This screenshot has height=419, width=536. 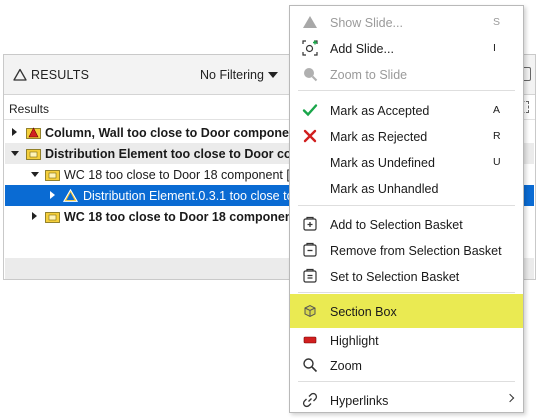 What do you see at coordinates (384, 189) in the screenshot?
I see `menu-item-label: Mark as Unhandled` at bounding box center [384, 189].